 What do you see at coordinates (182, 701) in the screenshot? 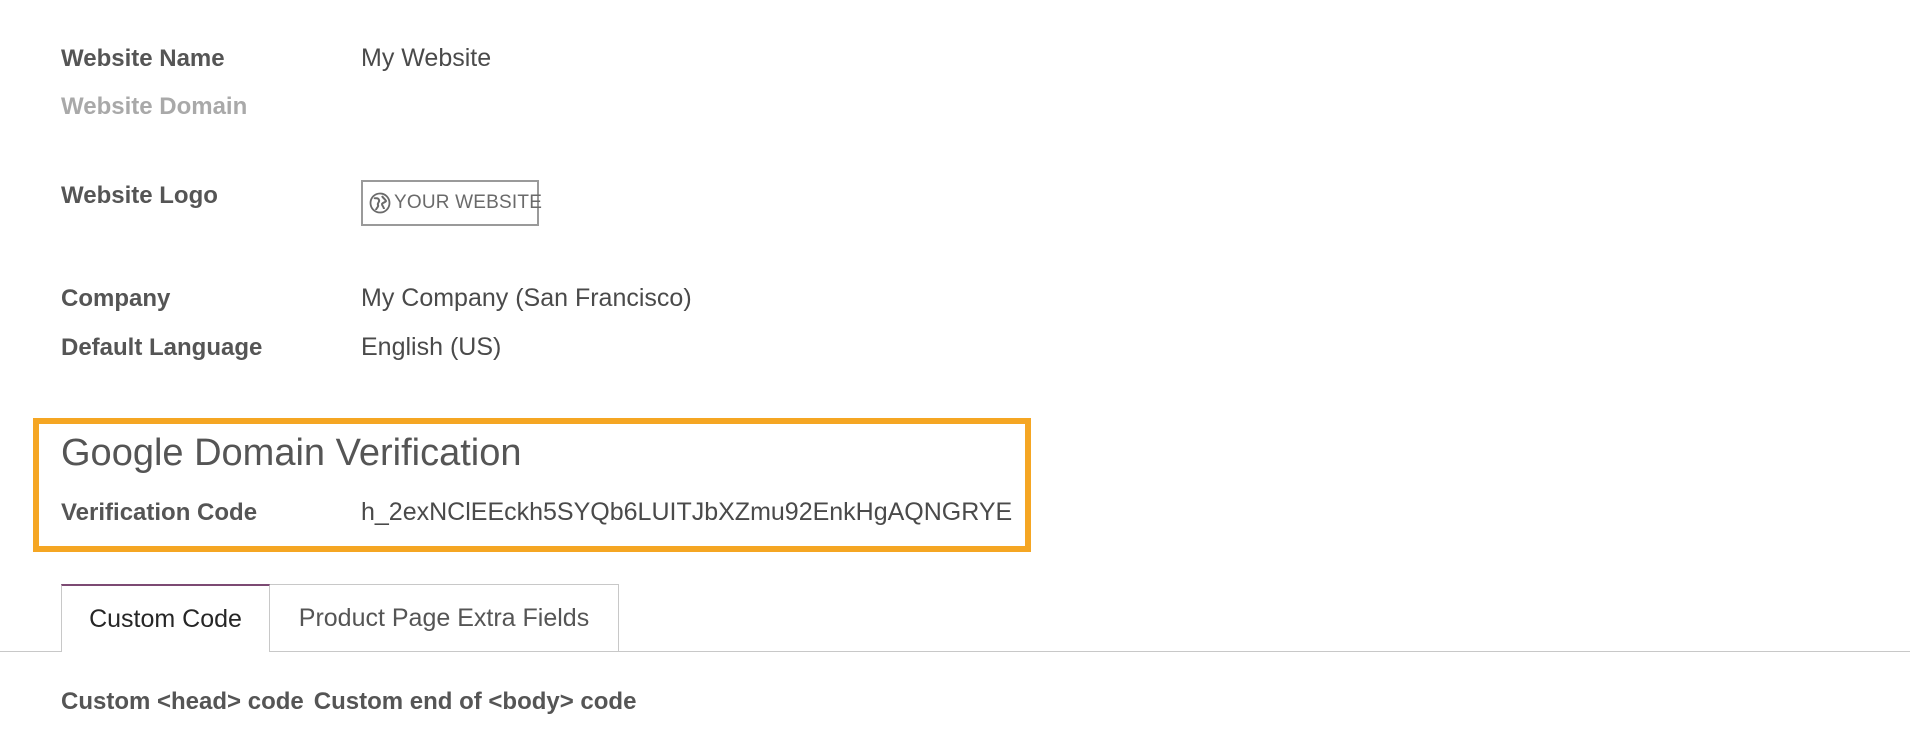
I see `custom-head-code-label: Custom <head> code` at bounding box center [182, 701].